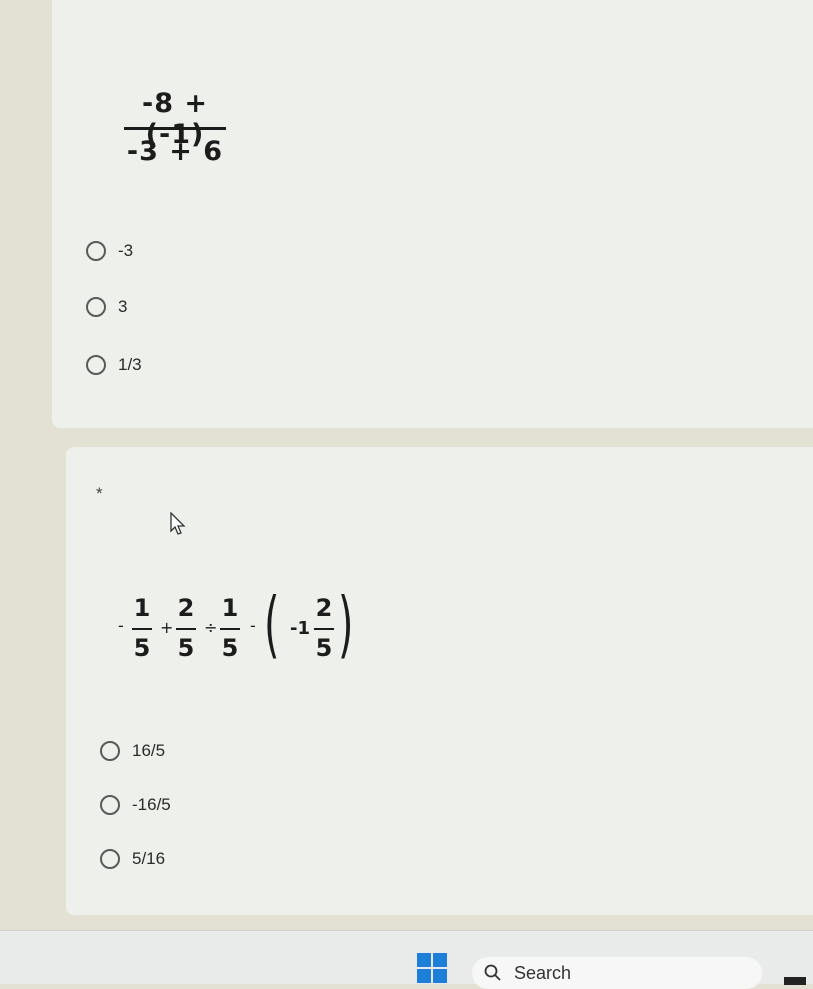 The width and height of the screenshot is (813, 989). What do you see at coordinates (300, 628) in the screenshot?
I see `whole-number: -1` at bounding box center [300, 628].